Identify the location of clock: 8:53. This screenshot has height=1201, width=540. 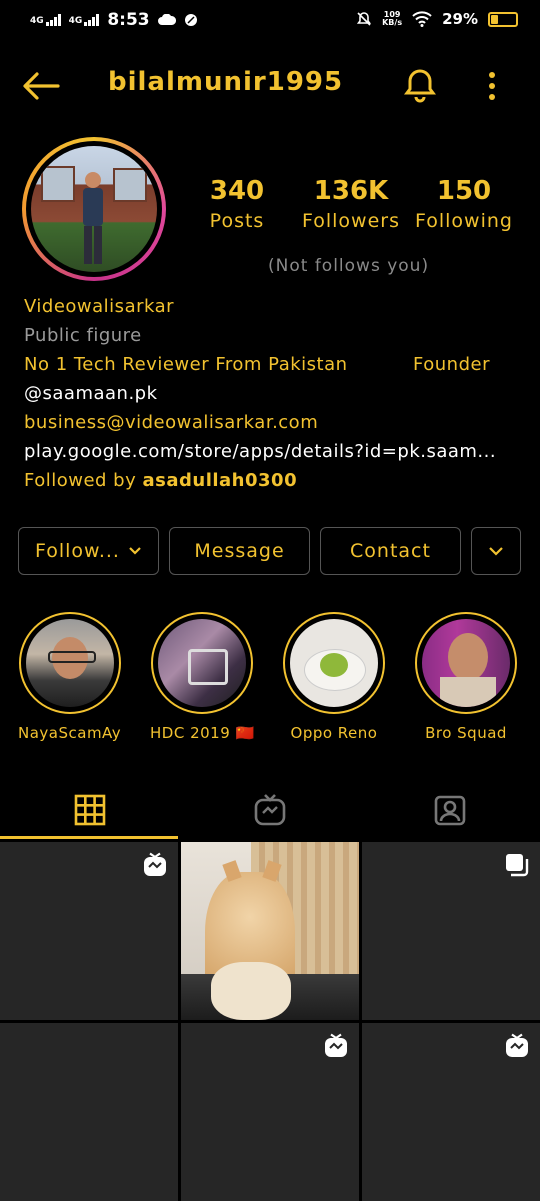
(128, 20).